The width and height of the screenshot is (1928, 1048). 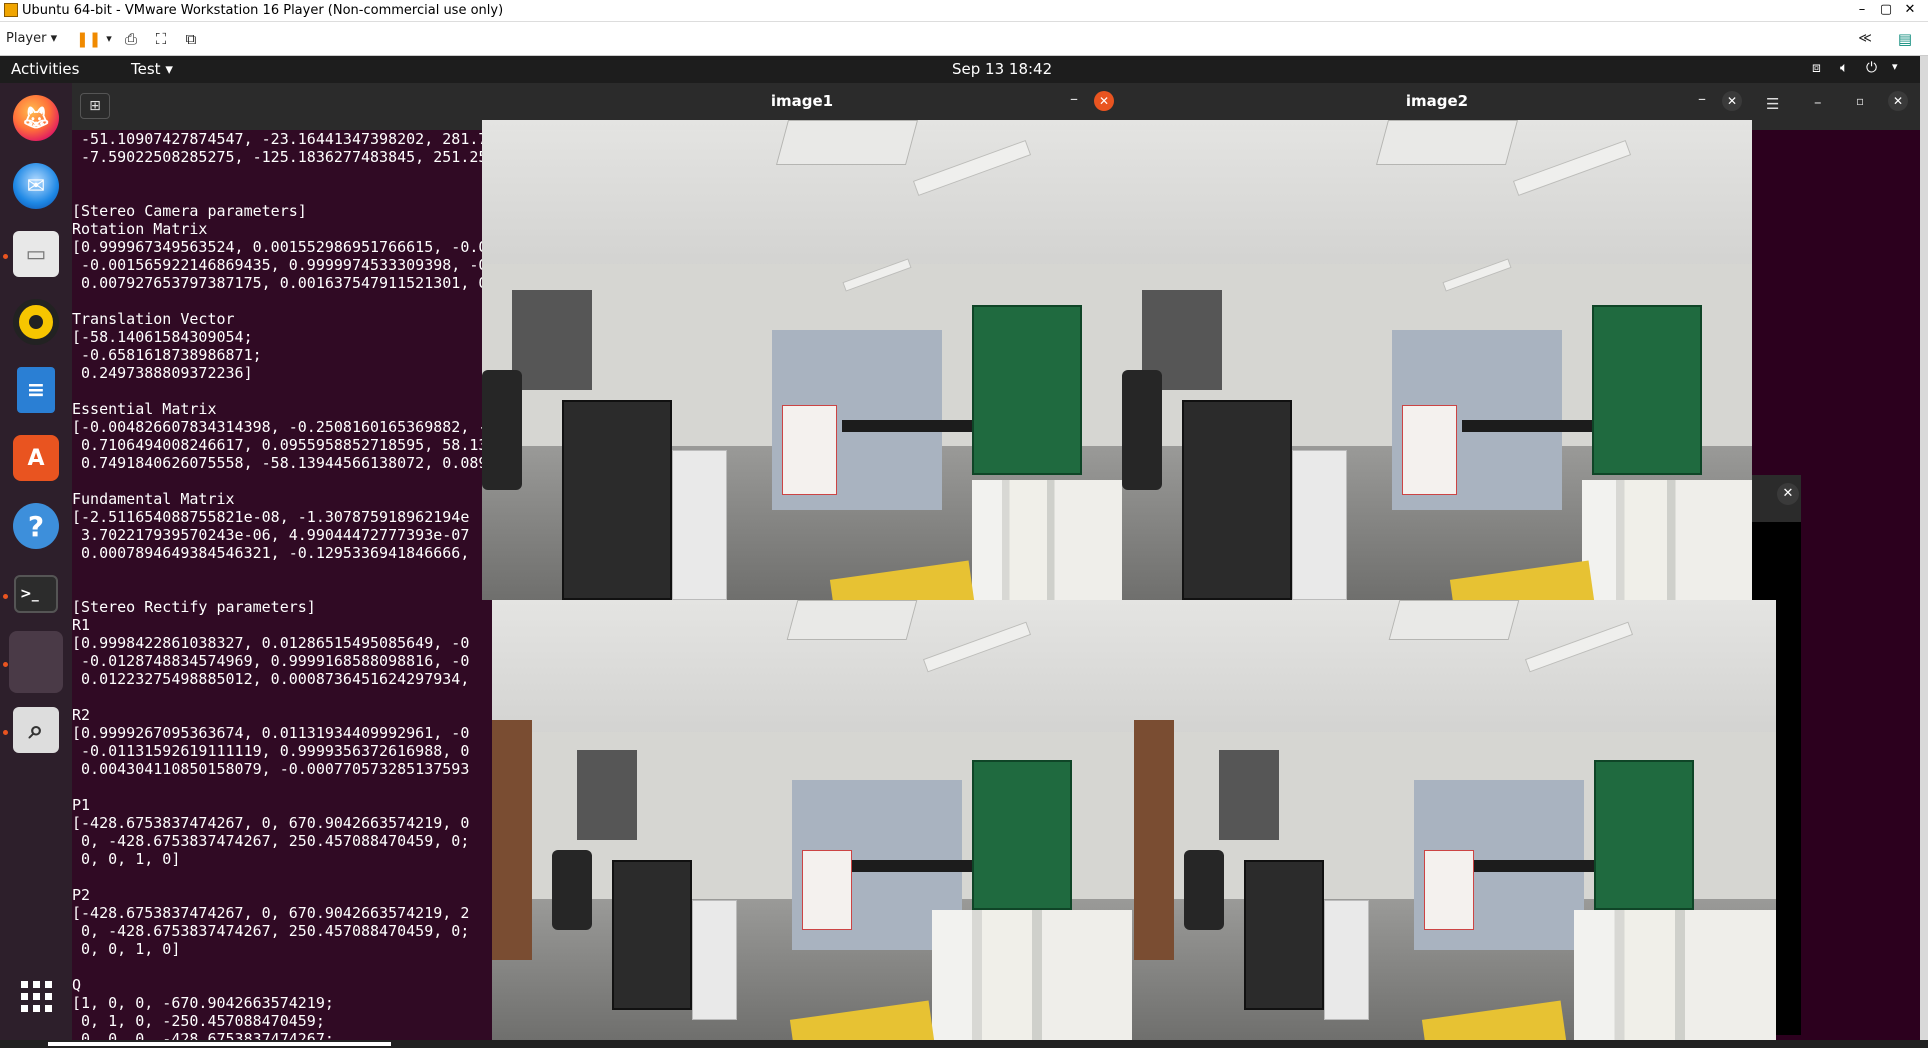 What do you see at coordinates (1818, 102) in the screenshot?
I see `terminal-minimize-icon: –` at bounding box center [1818, 102].